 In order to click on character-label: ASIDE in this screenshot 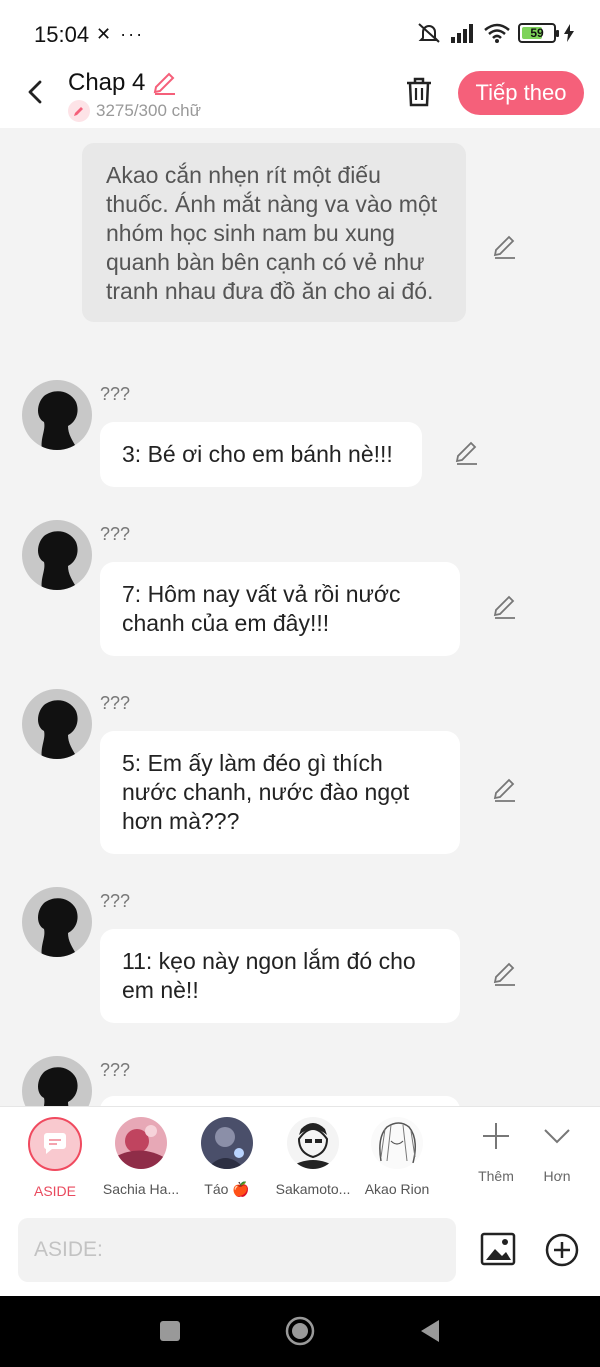, I will do `click(54, 1191)`.